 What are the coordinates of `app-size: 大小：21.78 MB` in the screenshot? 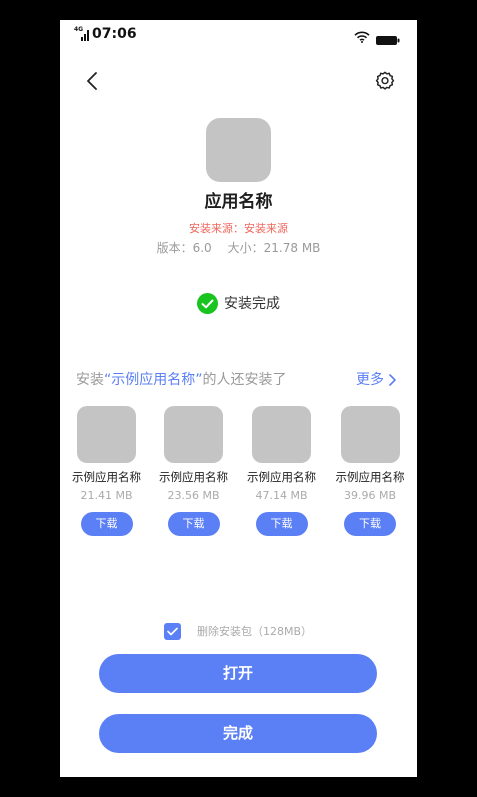 It's located at (274, 248).